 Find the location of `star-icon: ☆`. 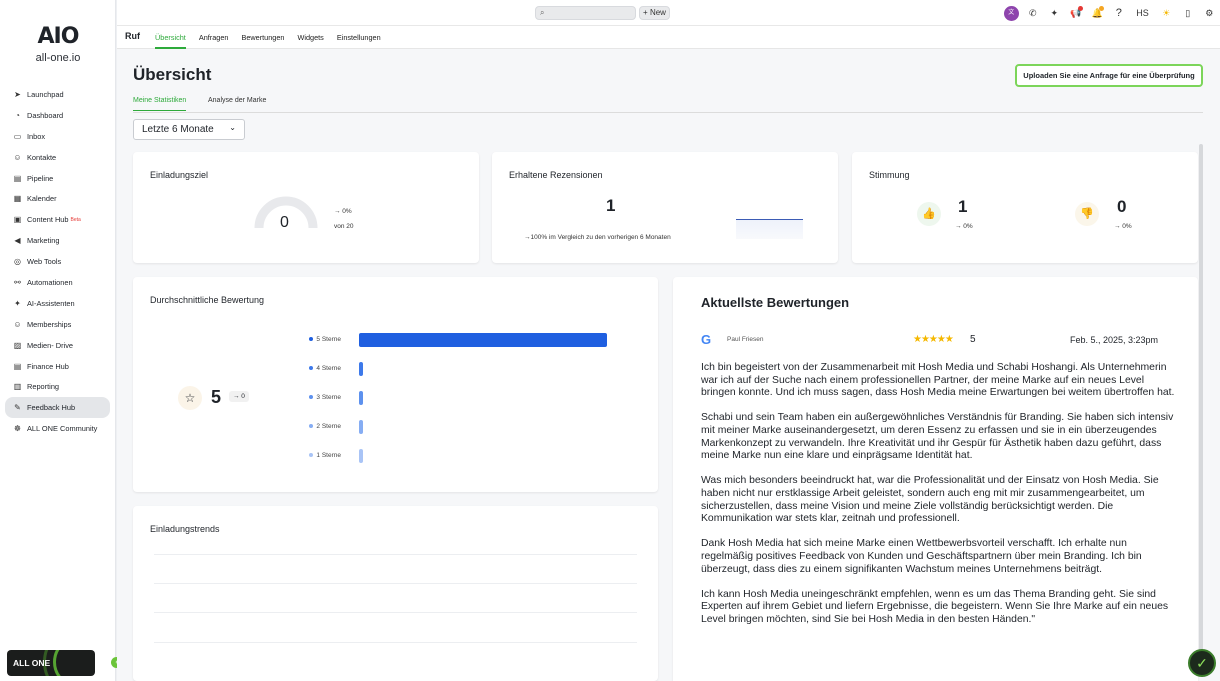

star-icon: ☆ is located at coordinates (190, 398).